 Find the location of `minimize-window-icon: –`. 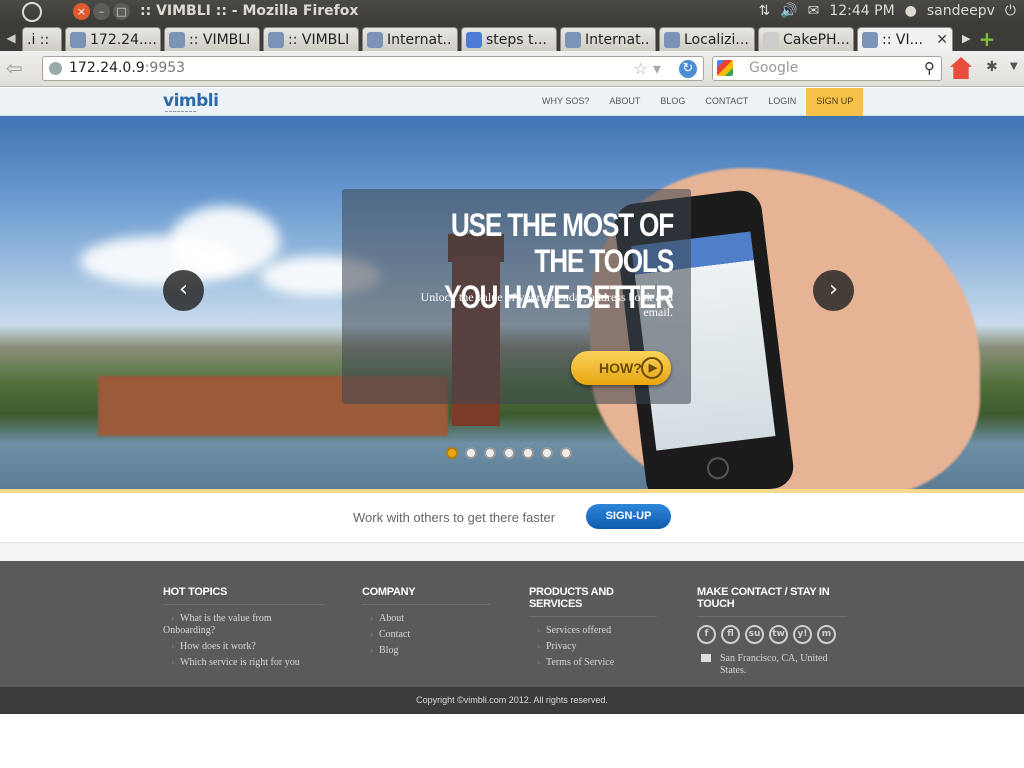

minimize-window-icon: – is located at coordinates (101, 11).